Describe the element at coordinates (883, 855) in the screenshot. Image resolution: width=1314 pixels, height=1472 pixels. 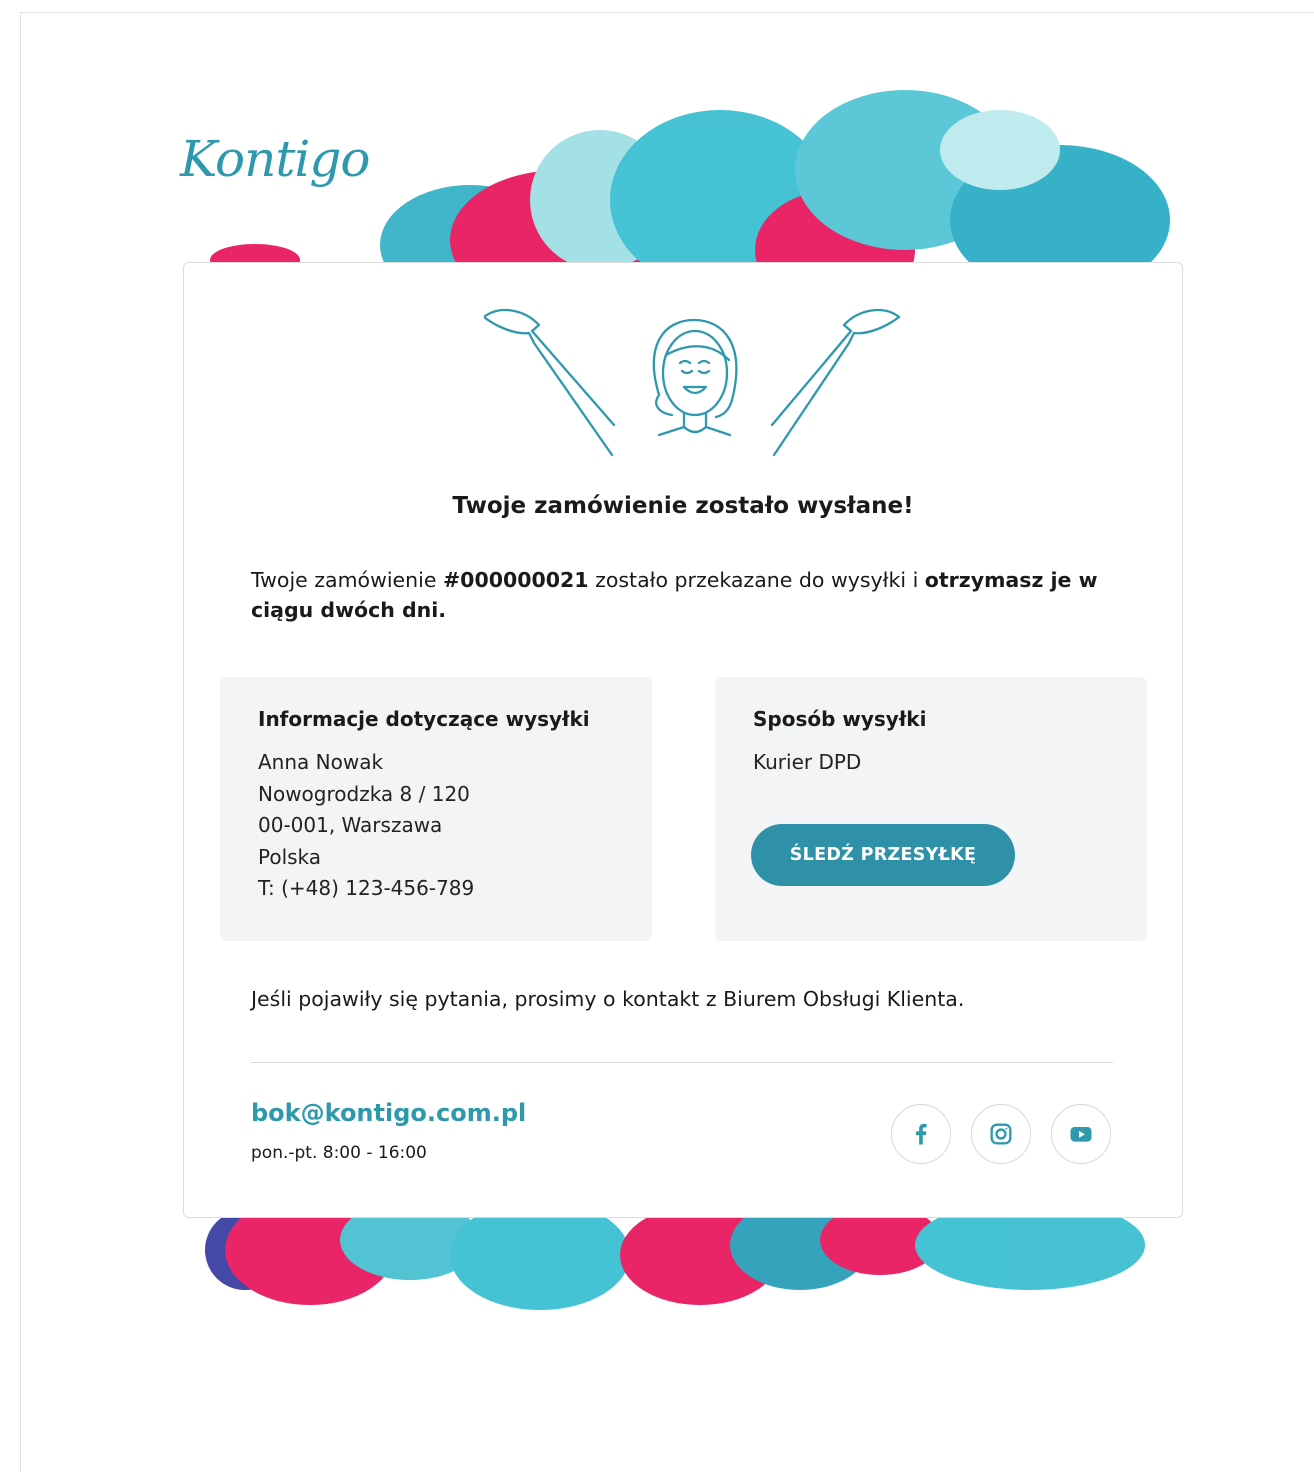
I see `track-package-button: ŚLEDŹ PRZESYŁKĘ` at that location.